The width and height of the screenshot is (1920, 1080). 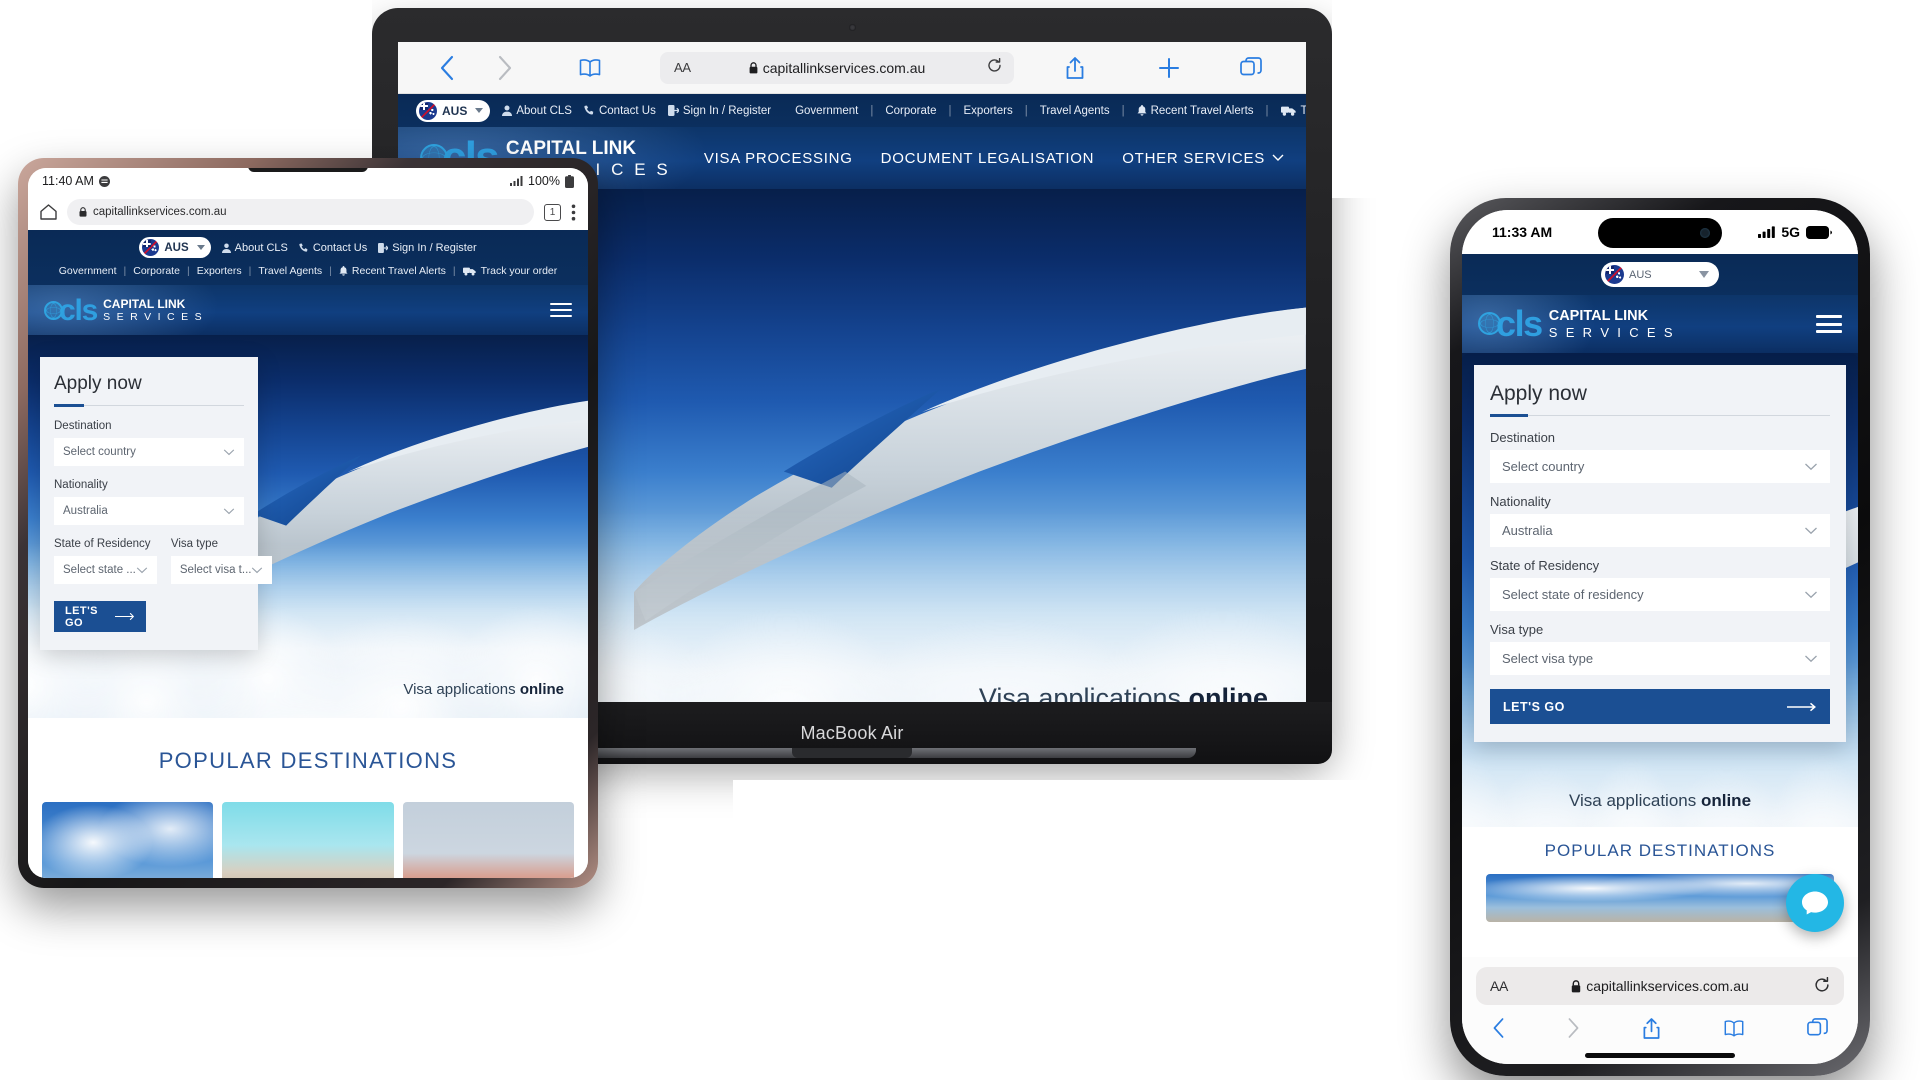 What do you see at coordinates (1634, 800) in the screenshot?
I see `tagline-plain: Visa applications` at bounding box center [1634, 800].